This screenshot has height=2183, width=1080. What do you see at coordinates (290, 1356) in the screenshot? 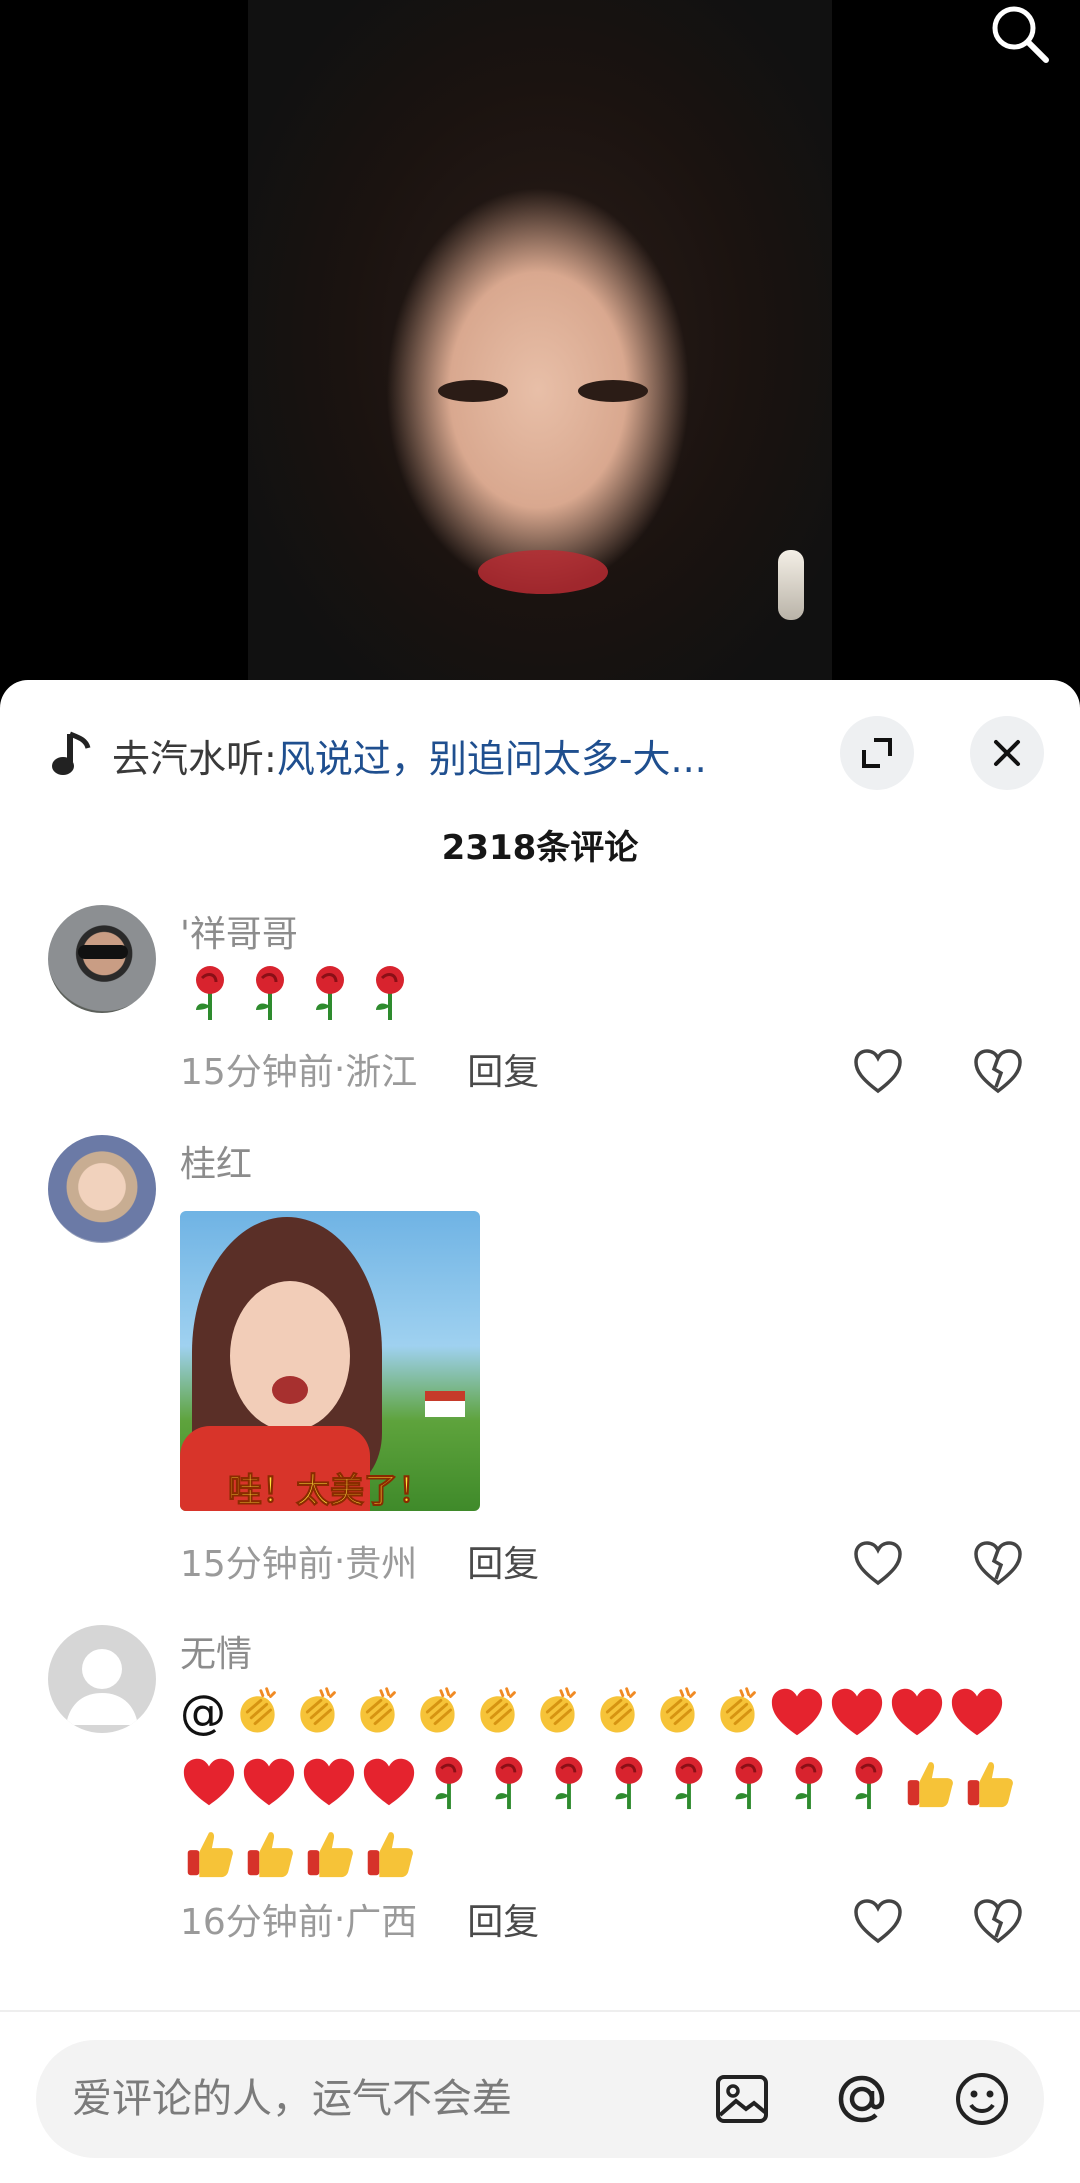
I see `sticker-face` at bounding box center [290, 1356].